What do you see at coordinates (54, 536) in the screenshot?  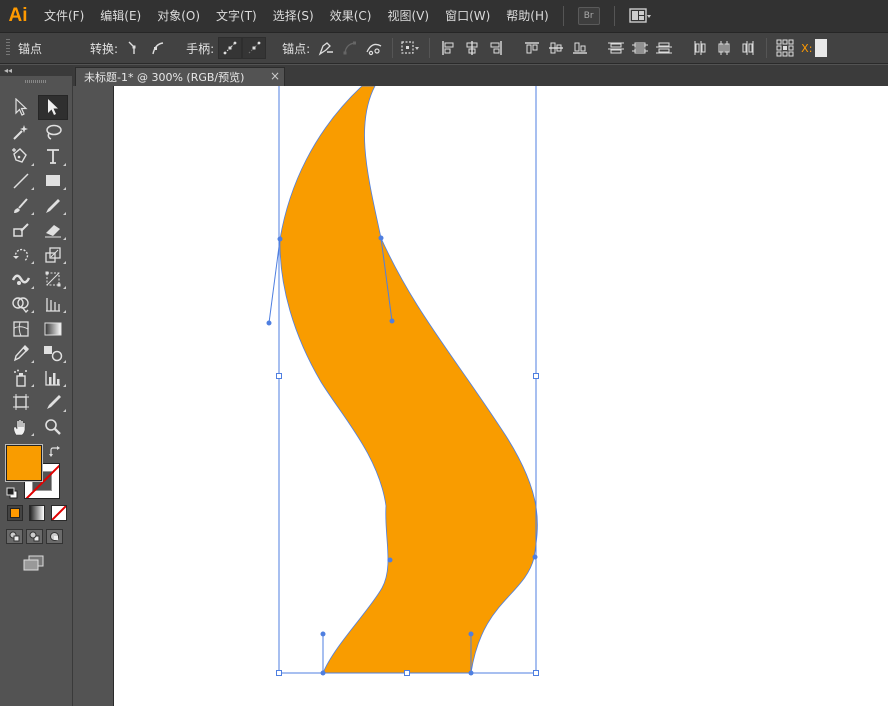 I see `draw-inside-icon` at bounding box center [54, 536].